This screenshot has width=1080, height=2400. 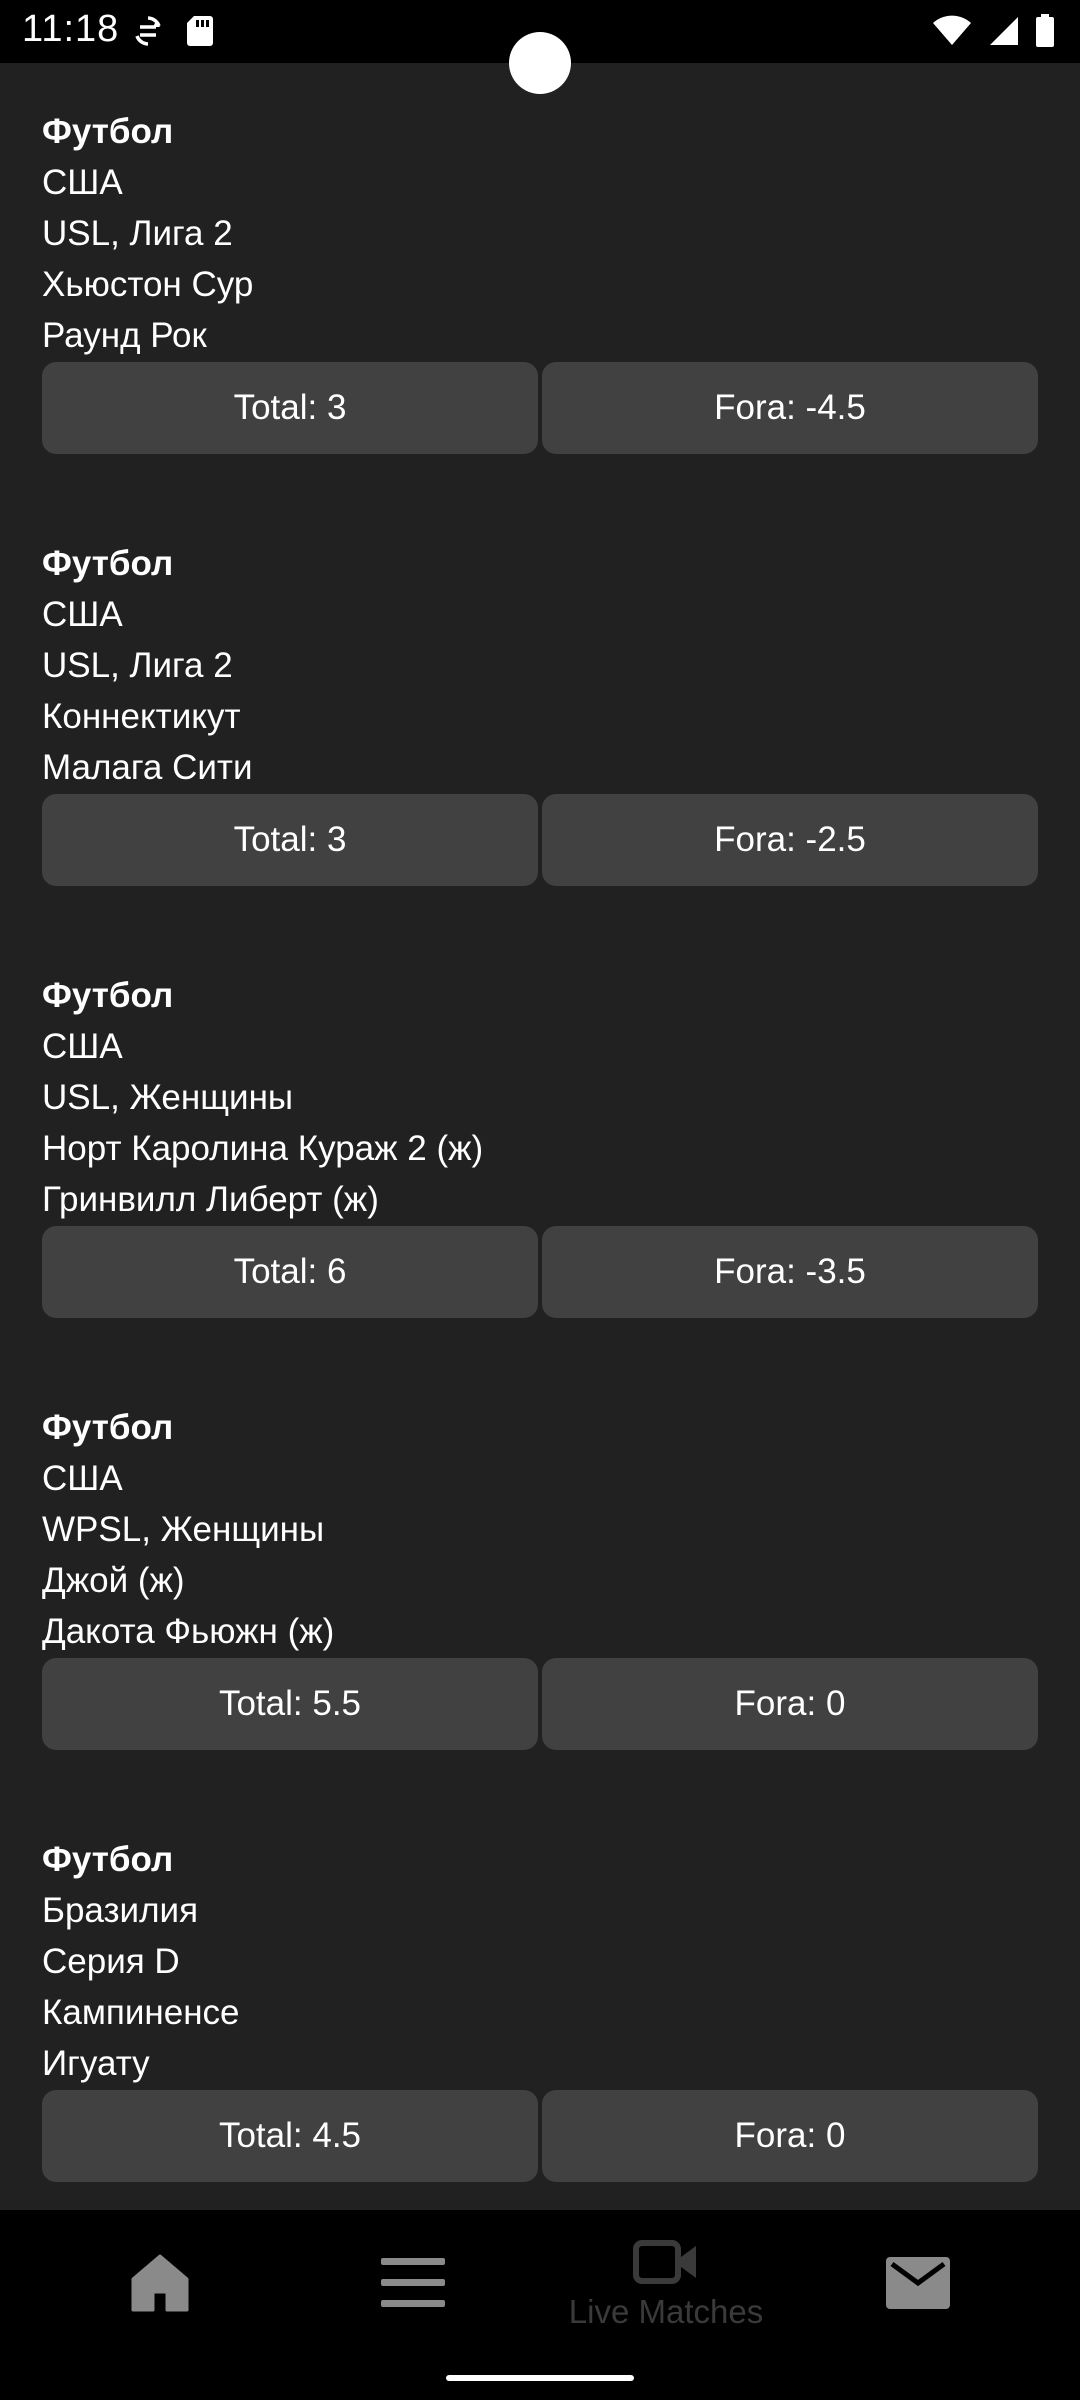 I want to click on total-button: Total: 5.5, so click(x=290, y=1704).